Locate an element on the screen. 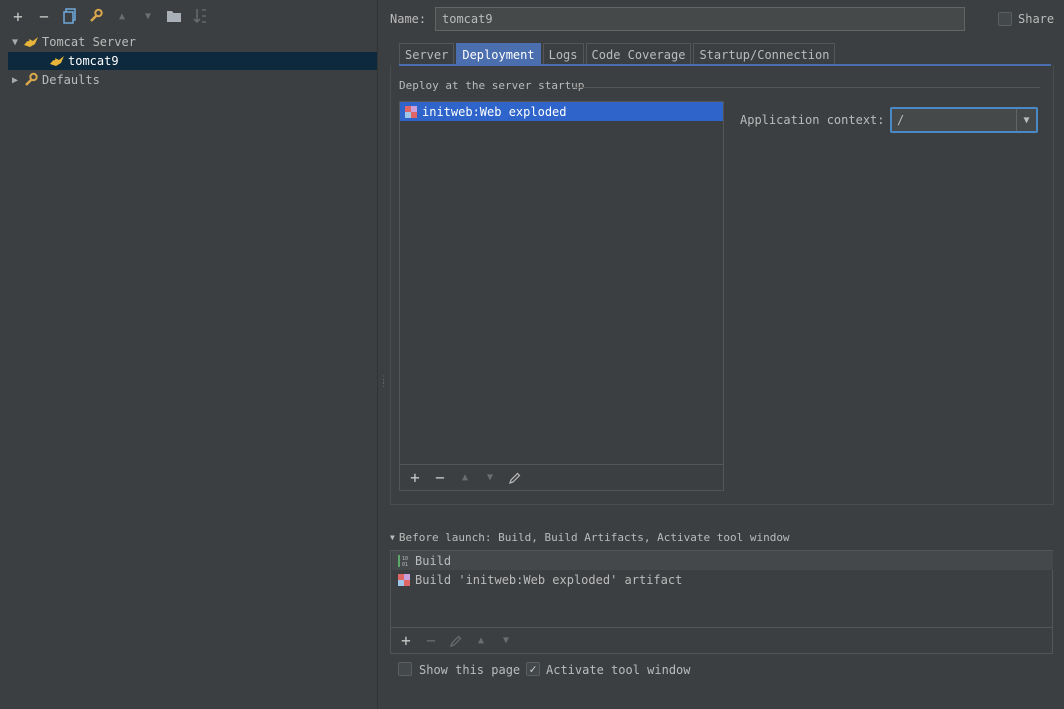 This screenshot has height=709, width=1064. sidebar-toolbar: + − ▲ ▼ is located at coordinates (189, 16).